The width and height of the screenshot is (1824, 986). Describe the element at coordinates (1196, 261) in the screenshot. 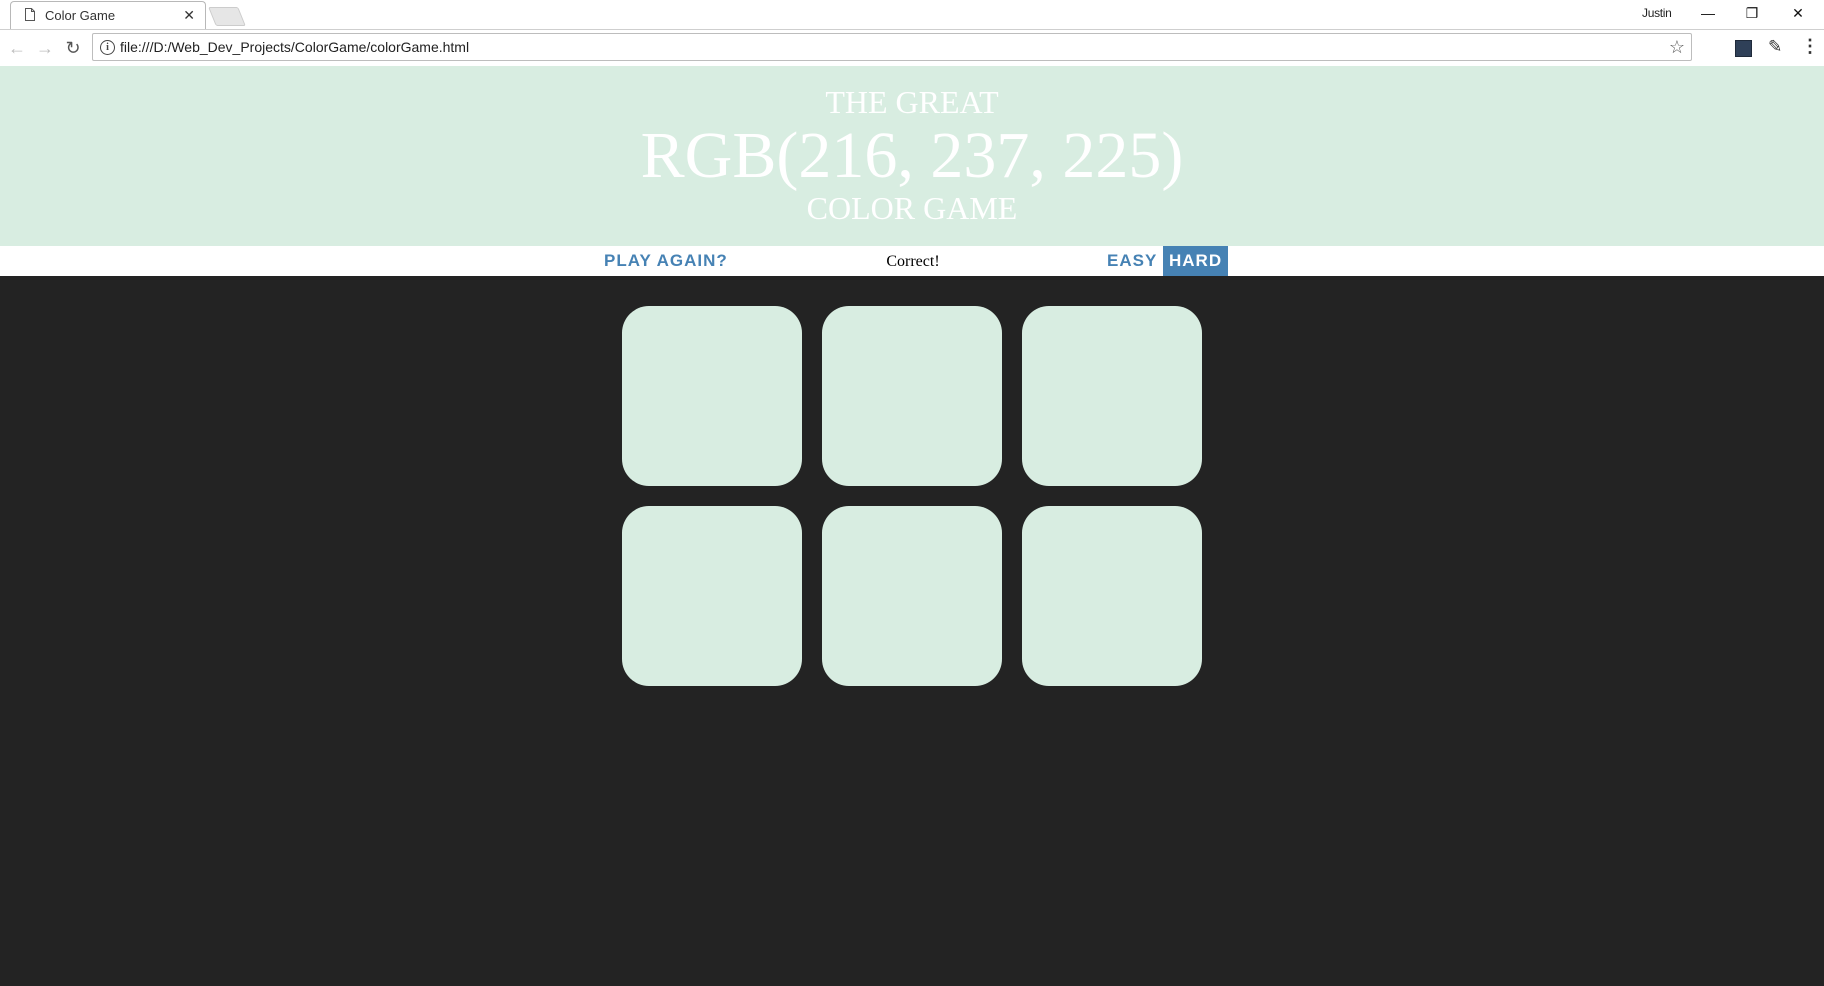

I see `hard-mode-button: HARD` at that location.